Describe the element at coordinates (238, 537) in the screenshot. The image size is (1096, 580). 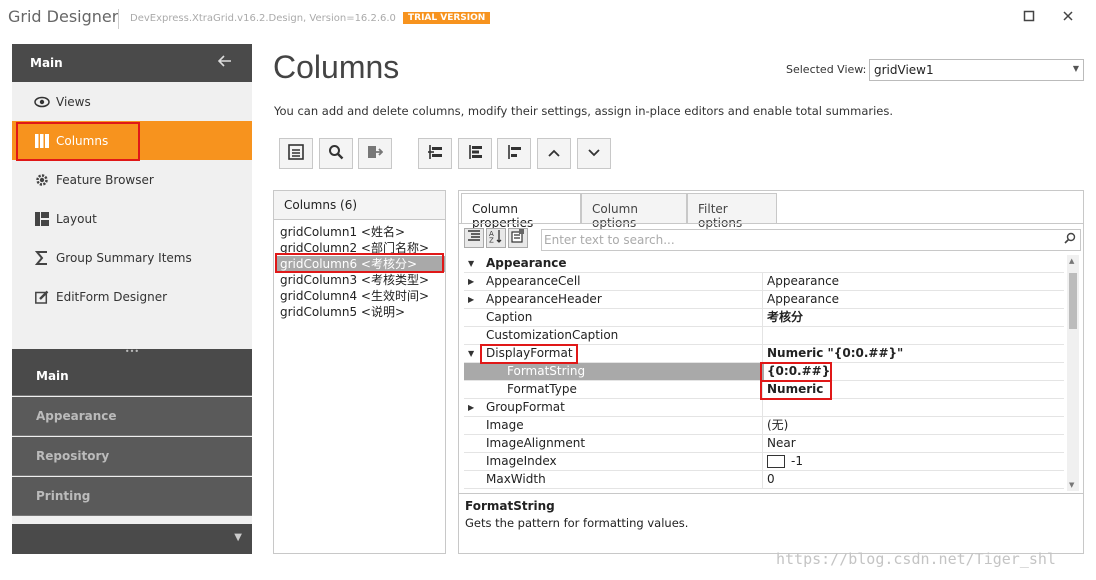
I see `dropdown-caret-icon: ▼` at that location.